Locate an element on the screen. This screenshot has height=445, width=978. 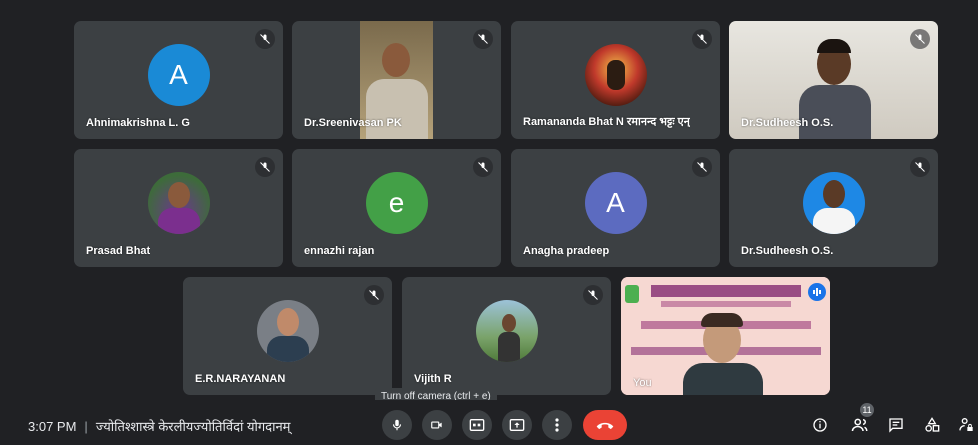
participant-name: Dr.Sreenivasan PK is located at coordinates (353, 123).